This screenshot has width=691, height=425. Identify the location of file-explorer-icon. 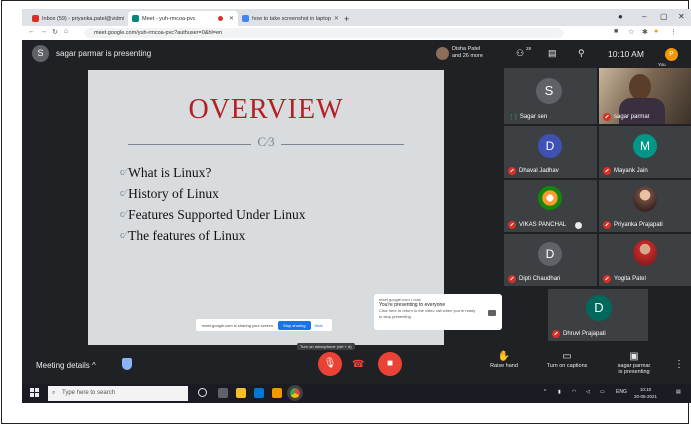
(241, 393).